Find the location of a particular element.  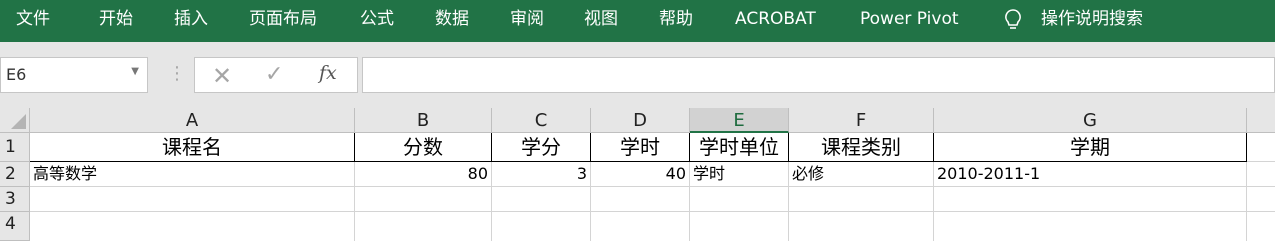

cell-e2: 学时 is located at coordinates (739, 174).